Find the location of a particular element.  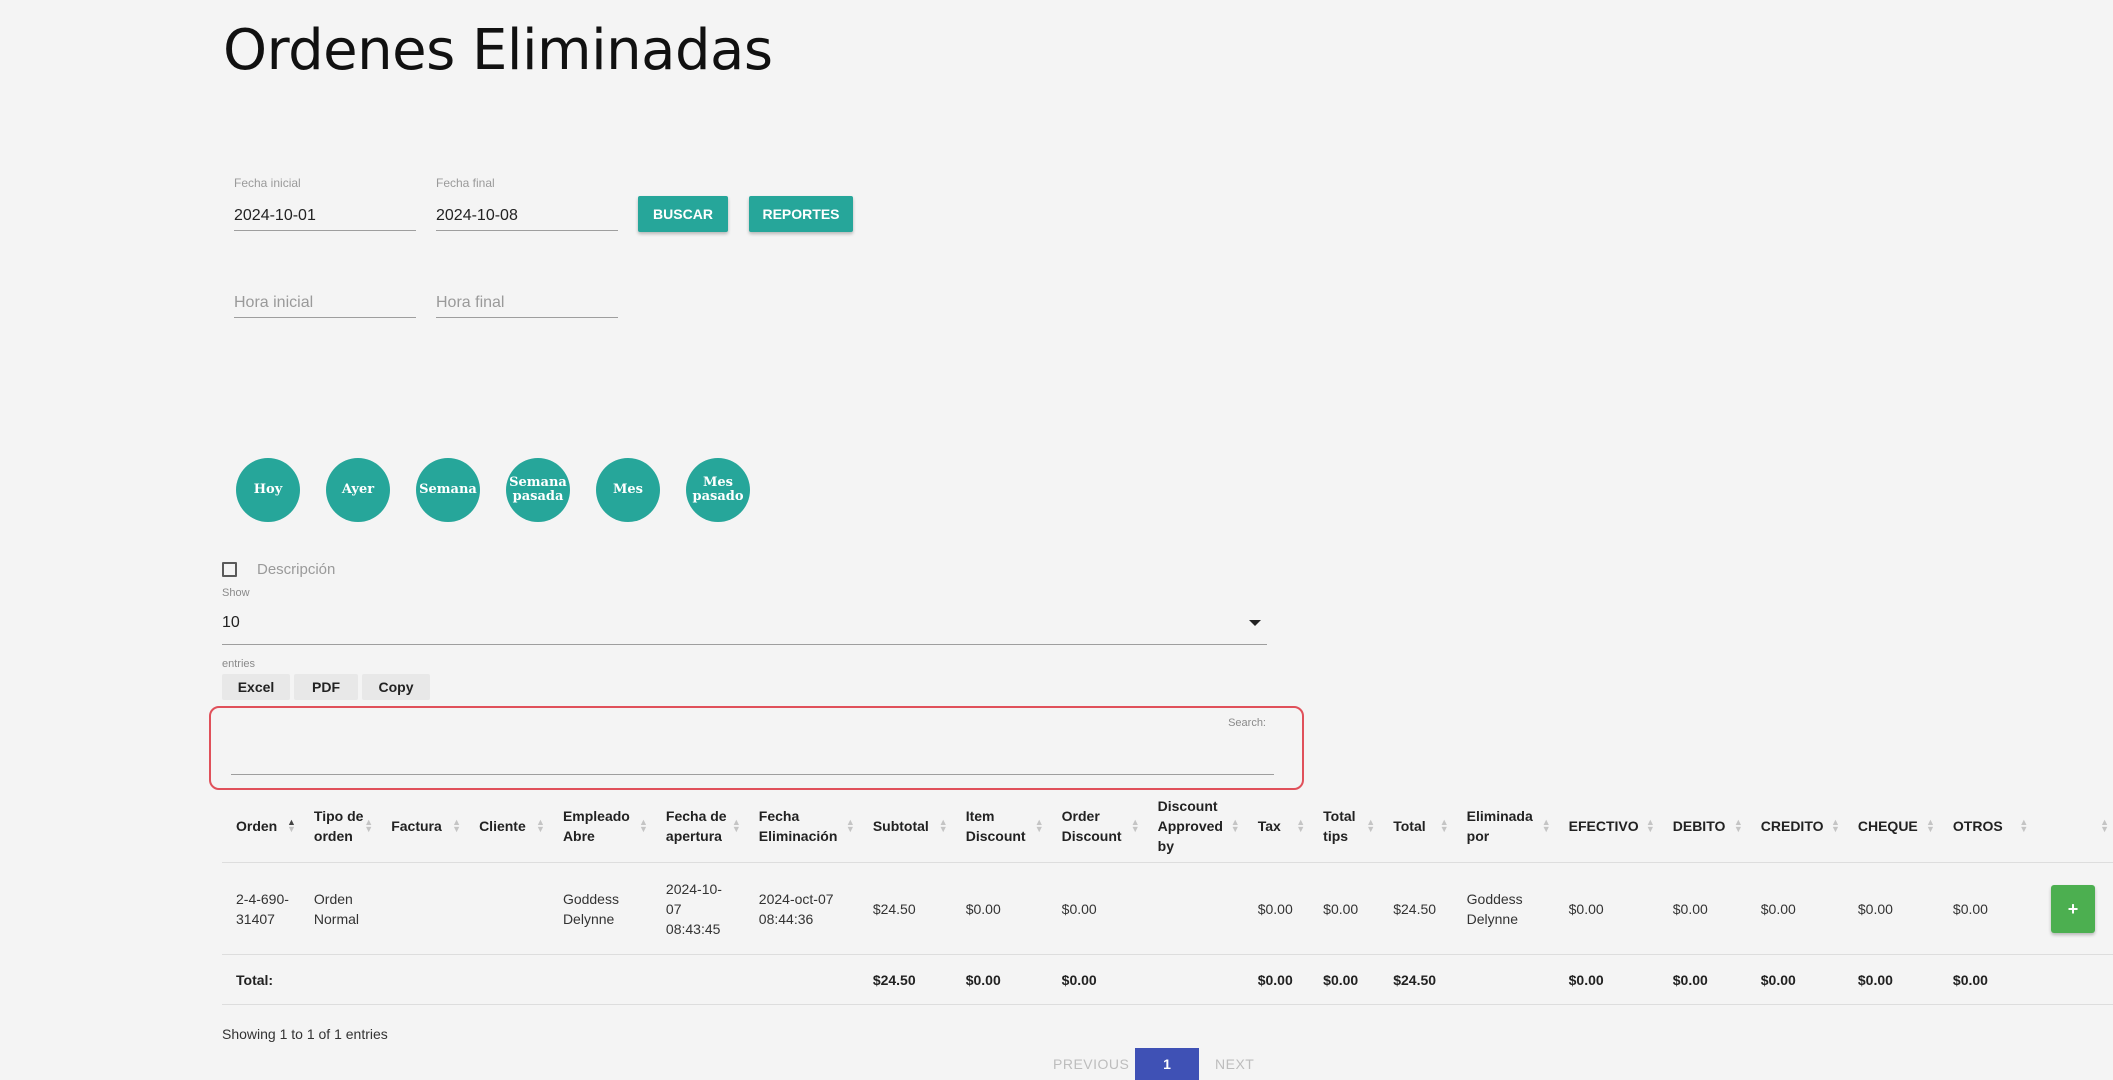

hora-final-input is located at coordinates (527, 303).